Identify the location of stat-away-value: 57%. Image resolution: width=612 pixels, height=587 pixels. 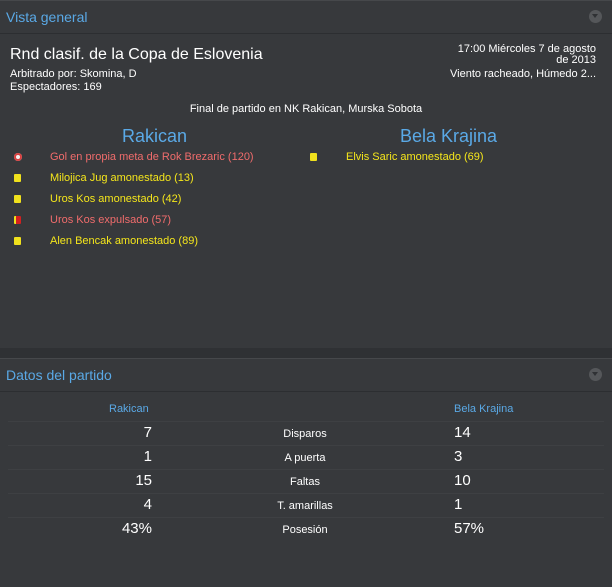
(469, 528).